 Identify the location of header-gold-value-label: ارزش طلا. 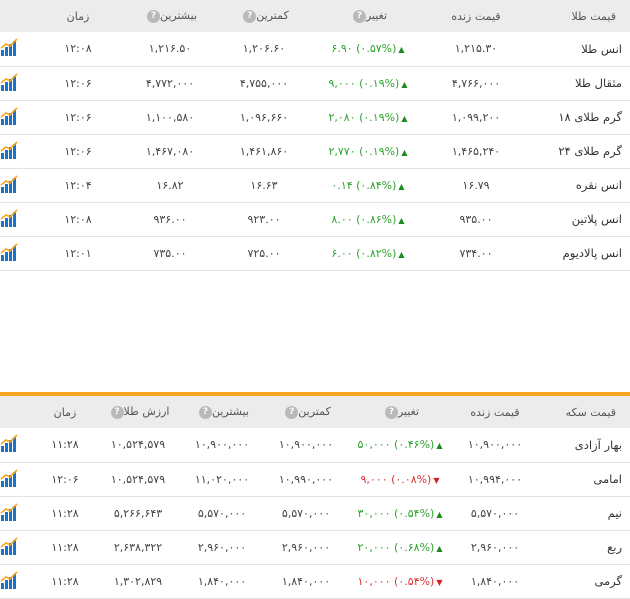
(146, 412).